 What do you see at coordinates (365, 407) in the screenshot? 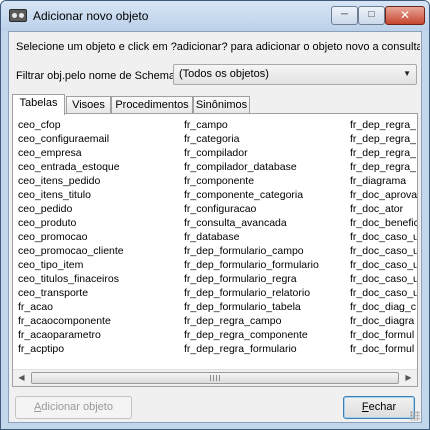
I see `close-button-mnemonic: F` at bounding box center [365, 407].